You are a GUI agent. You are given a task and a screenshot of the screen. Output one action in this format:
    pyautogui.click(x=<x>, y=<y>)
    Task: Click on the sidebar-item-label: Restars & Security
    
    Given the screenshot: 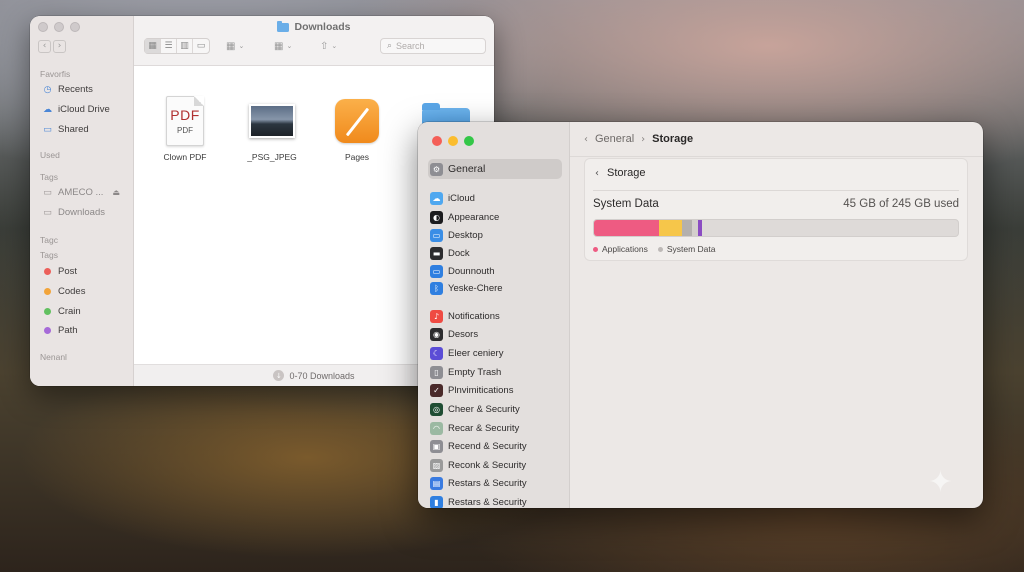 What is the action you would take?
    pyautogui.click(x=487, y=483)
    